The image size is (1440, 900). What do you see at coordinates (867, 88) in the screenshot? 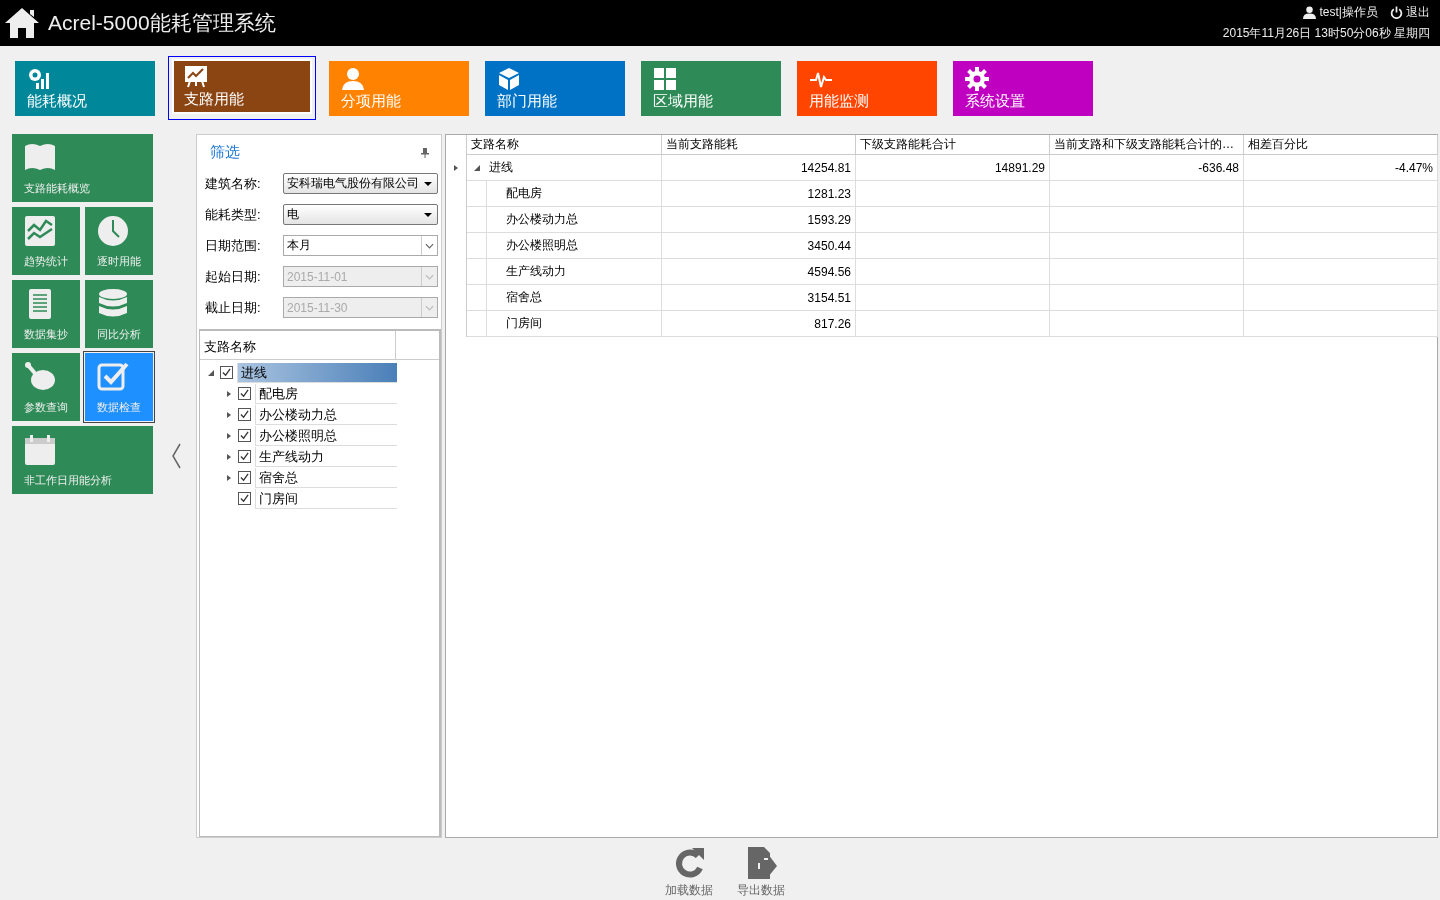
I see `nav-tab: 用能监测` at bounding box center [867, 88].